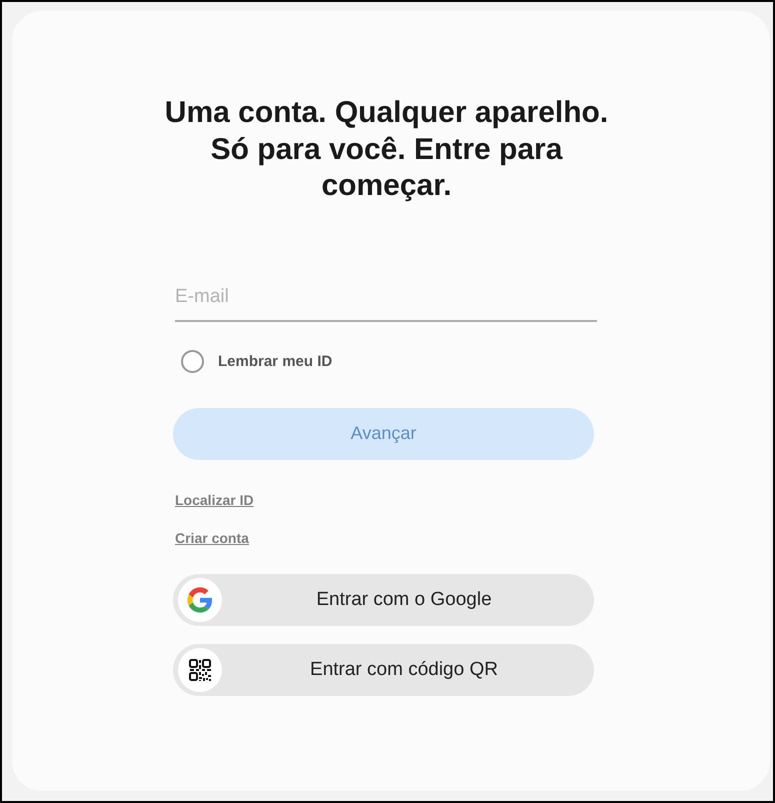 This screenshot has height=803, width=775. I want to click on email-field: E-mail, so click(386, 298).